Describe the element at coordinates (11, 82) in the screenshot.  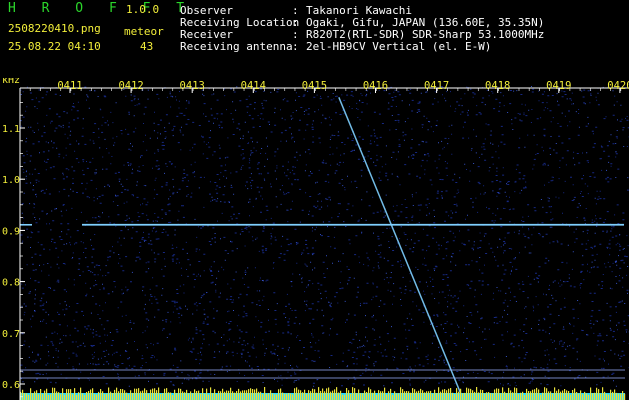
I see `y-axis-unit: kHz` at that location.